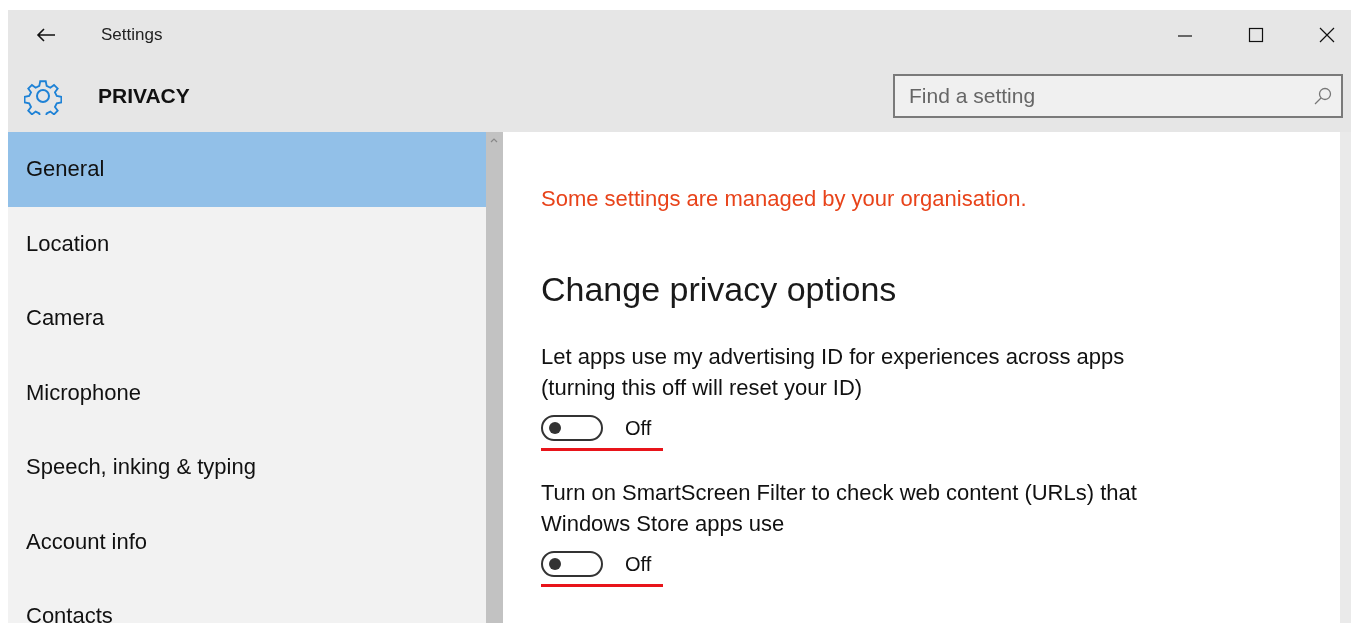 The image size is (1351, 623). Describe the element at coordinates (247, 541) in the screenshot. I see `sidebar-item: Account info` at that location.